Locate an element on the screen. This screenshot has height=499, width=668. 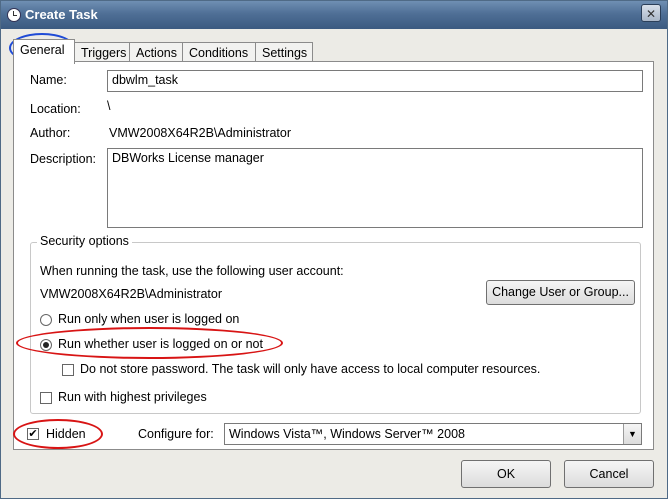
author-label: Author: is located at coordinates (50, 133).